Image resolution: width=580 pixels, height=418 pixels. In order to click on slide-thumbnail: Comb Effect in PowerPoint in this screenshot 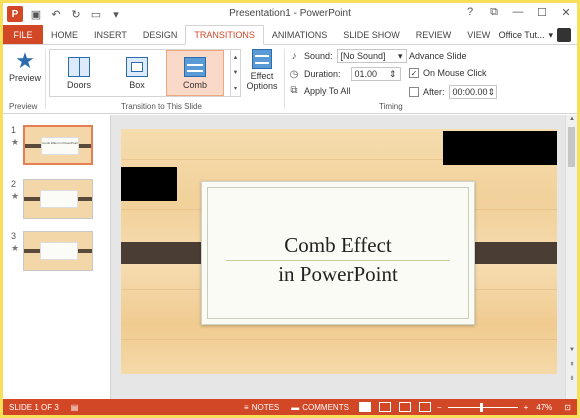, I will do `click(58, 145)`.